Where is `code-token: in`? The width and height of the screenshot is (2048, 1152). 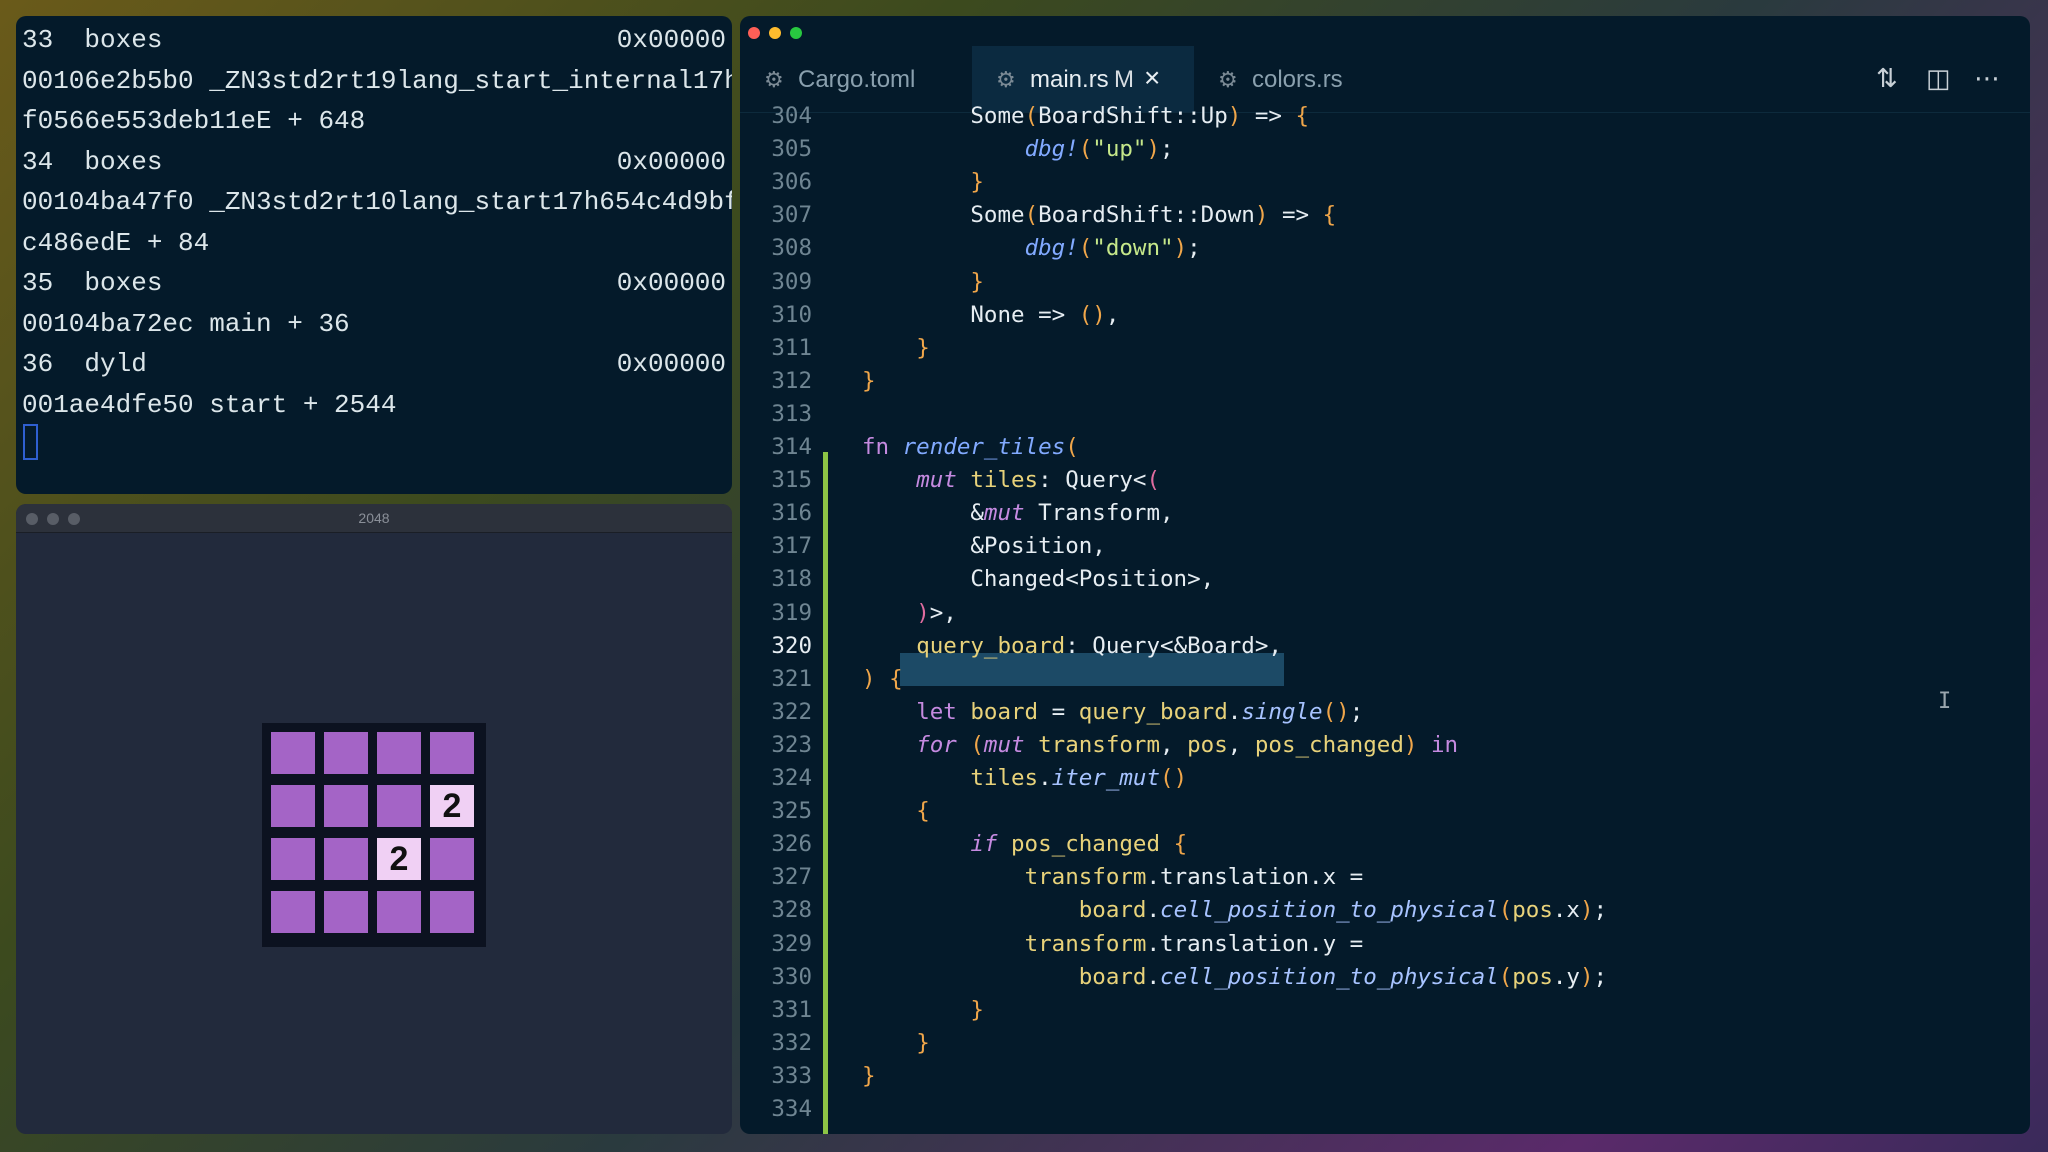
code-token: in is located at coordinates (1444, 744).